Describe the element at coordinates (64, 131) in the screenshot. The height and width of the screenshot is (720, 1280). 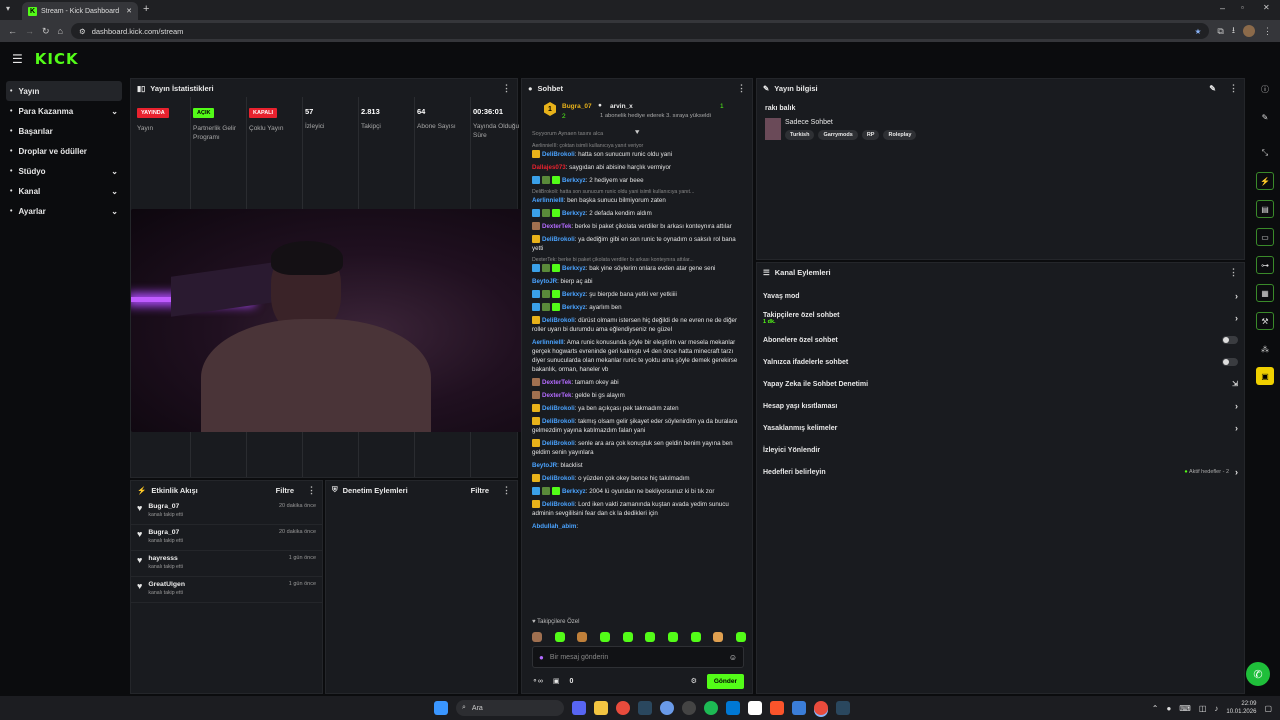
I see `sidebar-item-2: • Başarılar` at that location.